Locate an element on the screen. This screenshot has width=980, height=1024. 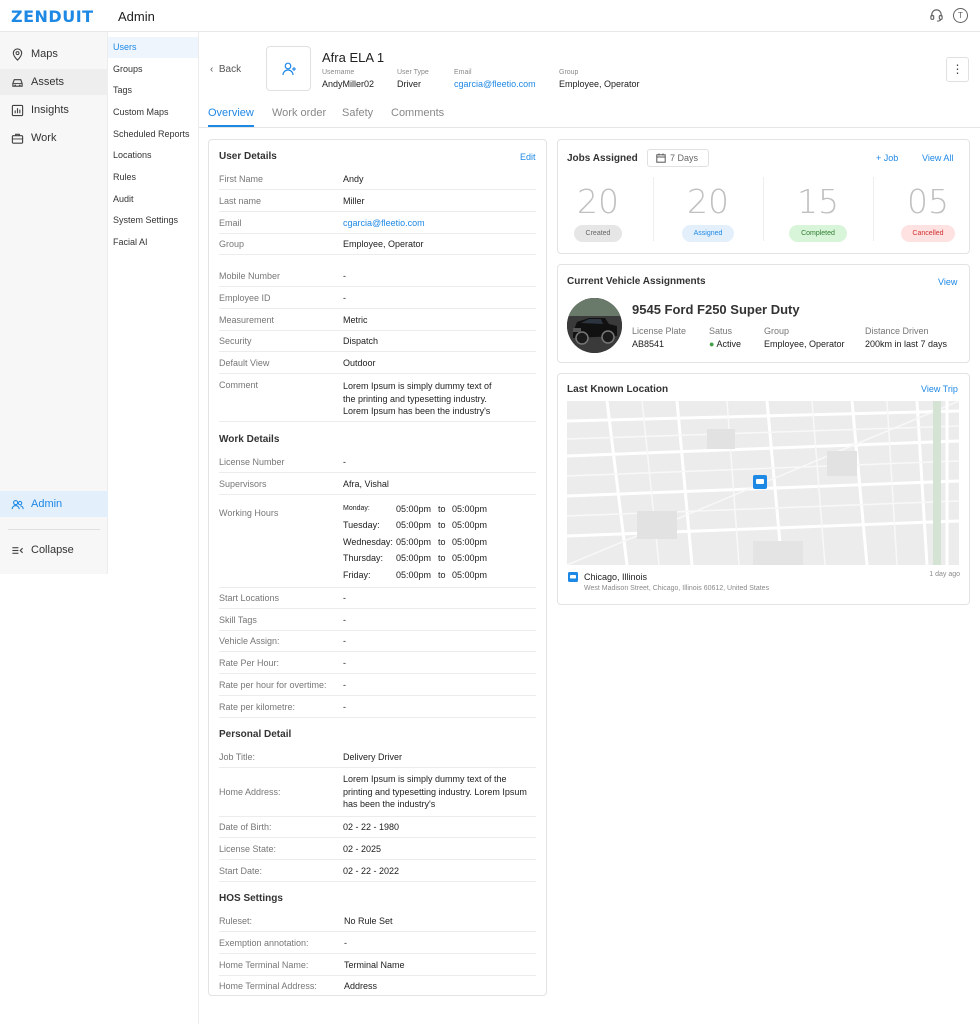
row-key: Home Terminal Address: is located at coordinates (268, 986).